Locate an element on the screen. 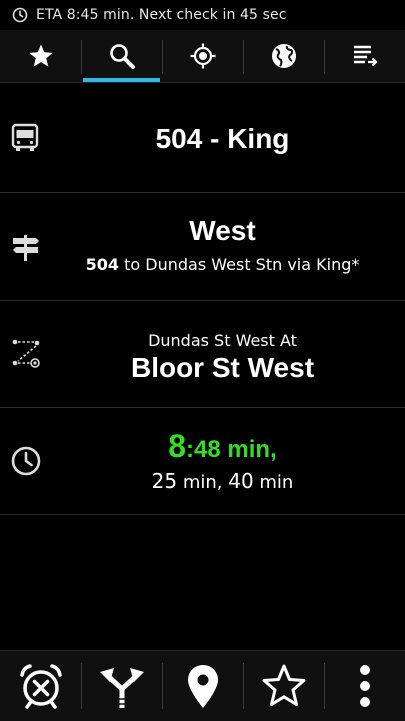 The width and height of the screenshot is (405, 721). tab-nearby is located at coordinates (202, 56).